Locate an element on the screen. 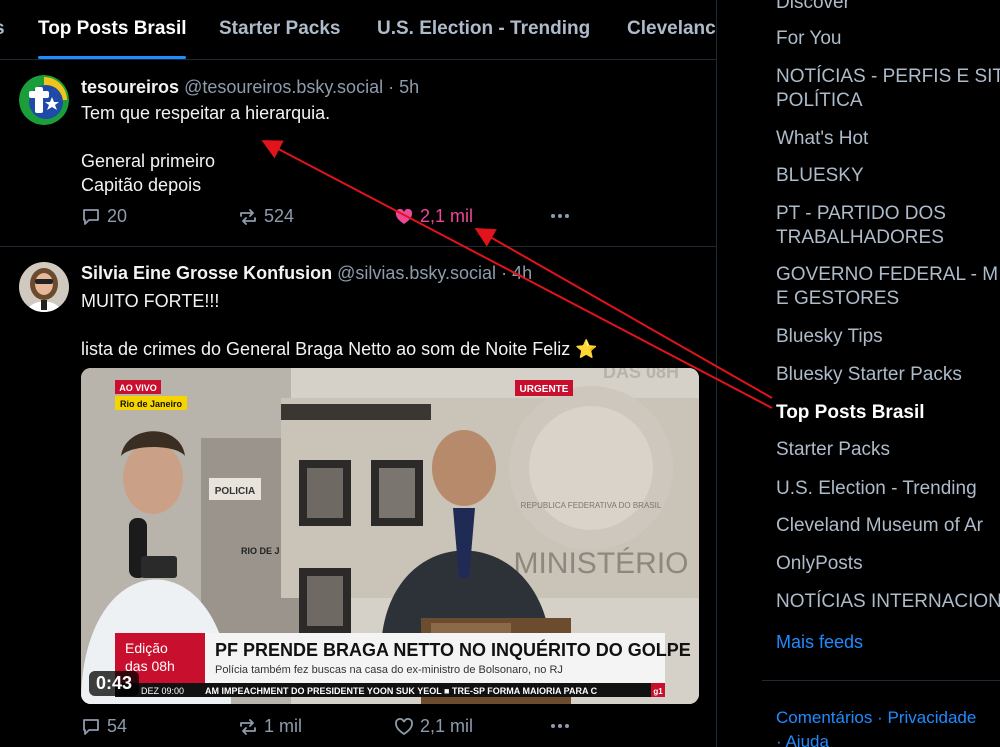 The width and height of the screenshot is (1000, 747). live-badge: AO VIVO is located at coordinates (138, 388).